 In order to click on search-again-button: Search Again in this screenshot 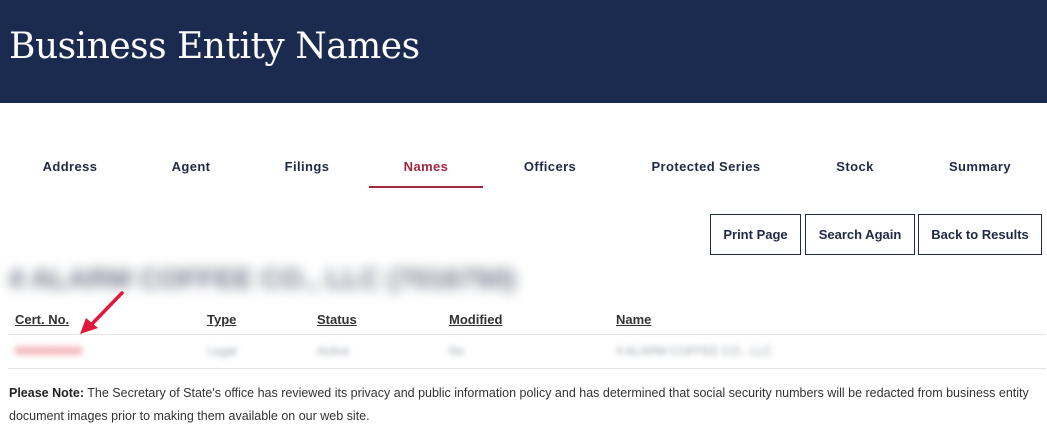, I will do `click(860, 234)`.